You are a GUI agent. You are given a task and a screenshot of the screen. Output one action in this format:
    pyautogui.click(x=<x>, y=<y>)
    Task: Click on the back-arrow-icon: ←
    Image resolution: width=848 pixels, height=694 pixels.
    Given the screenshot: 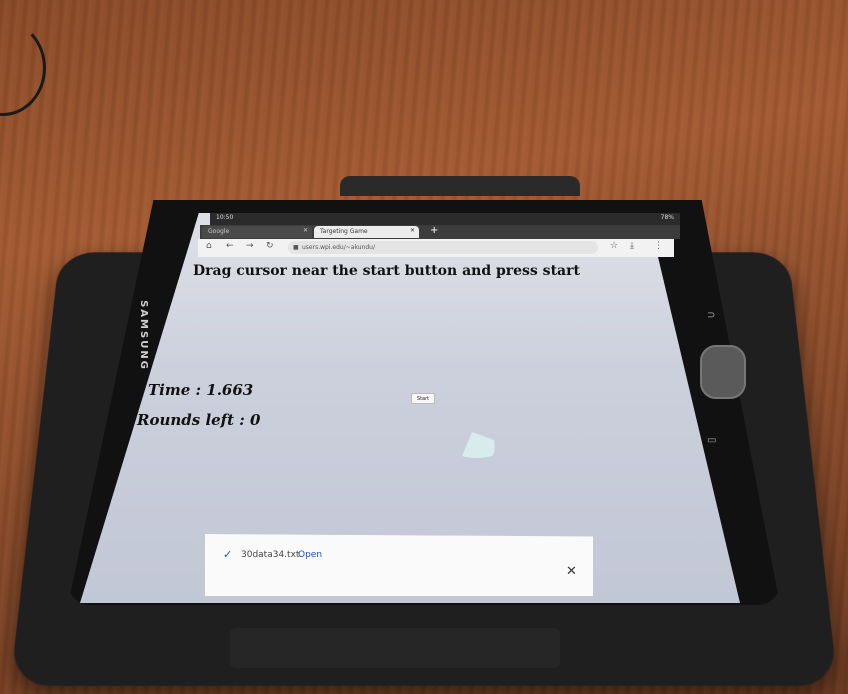 What is the action you would take?
    pyautogui.click(x=230, y=246)
    